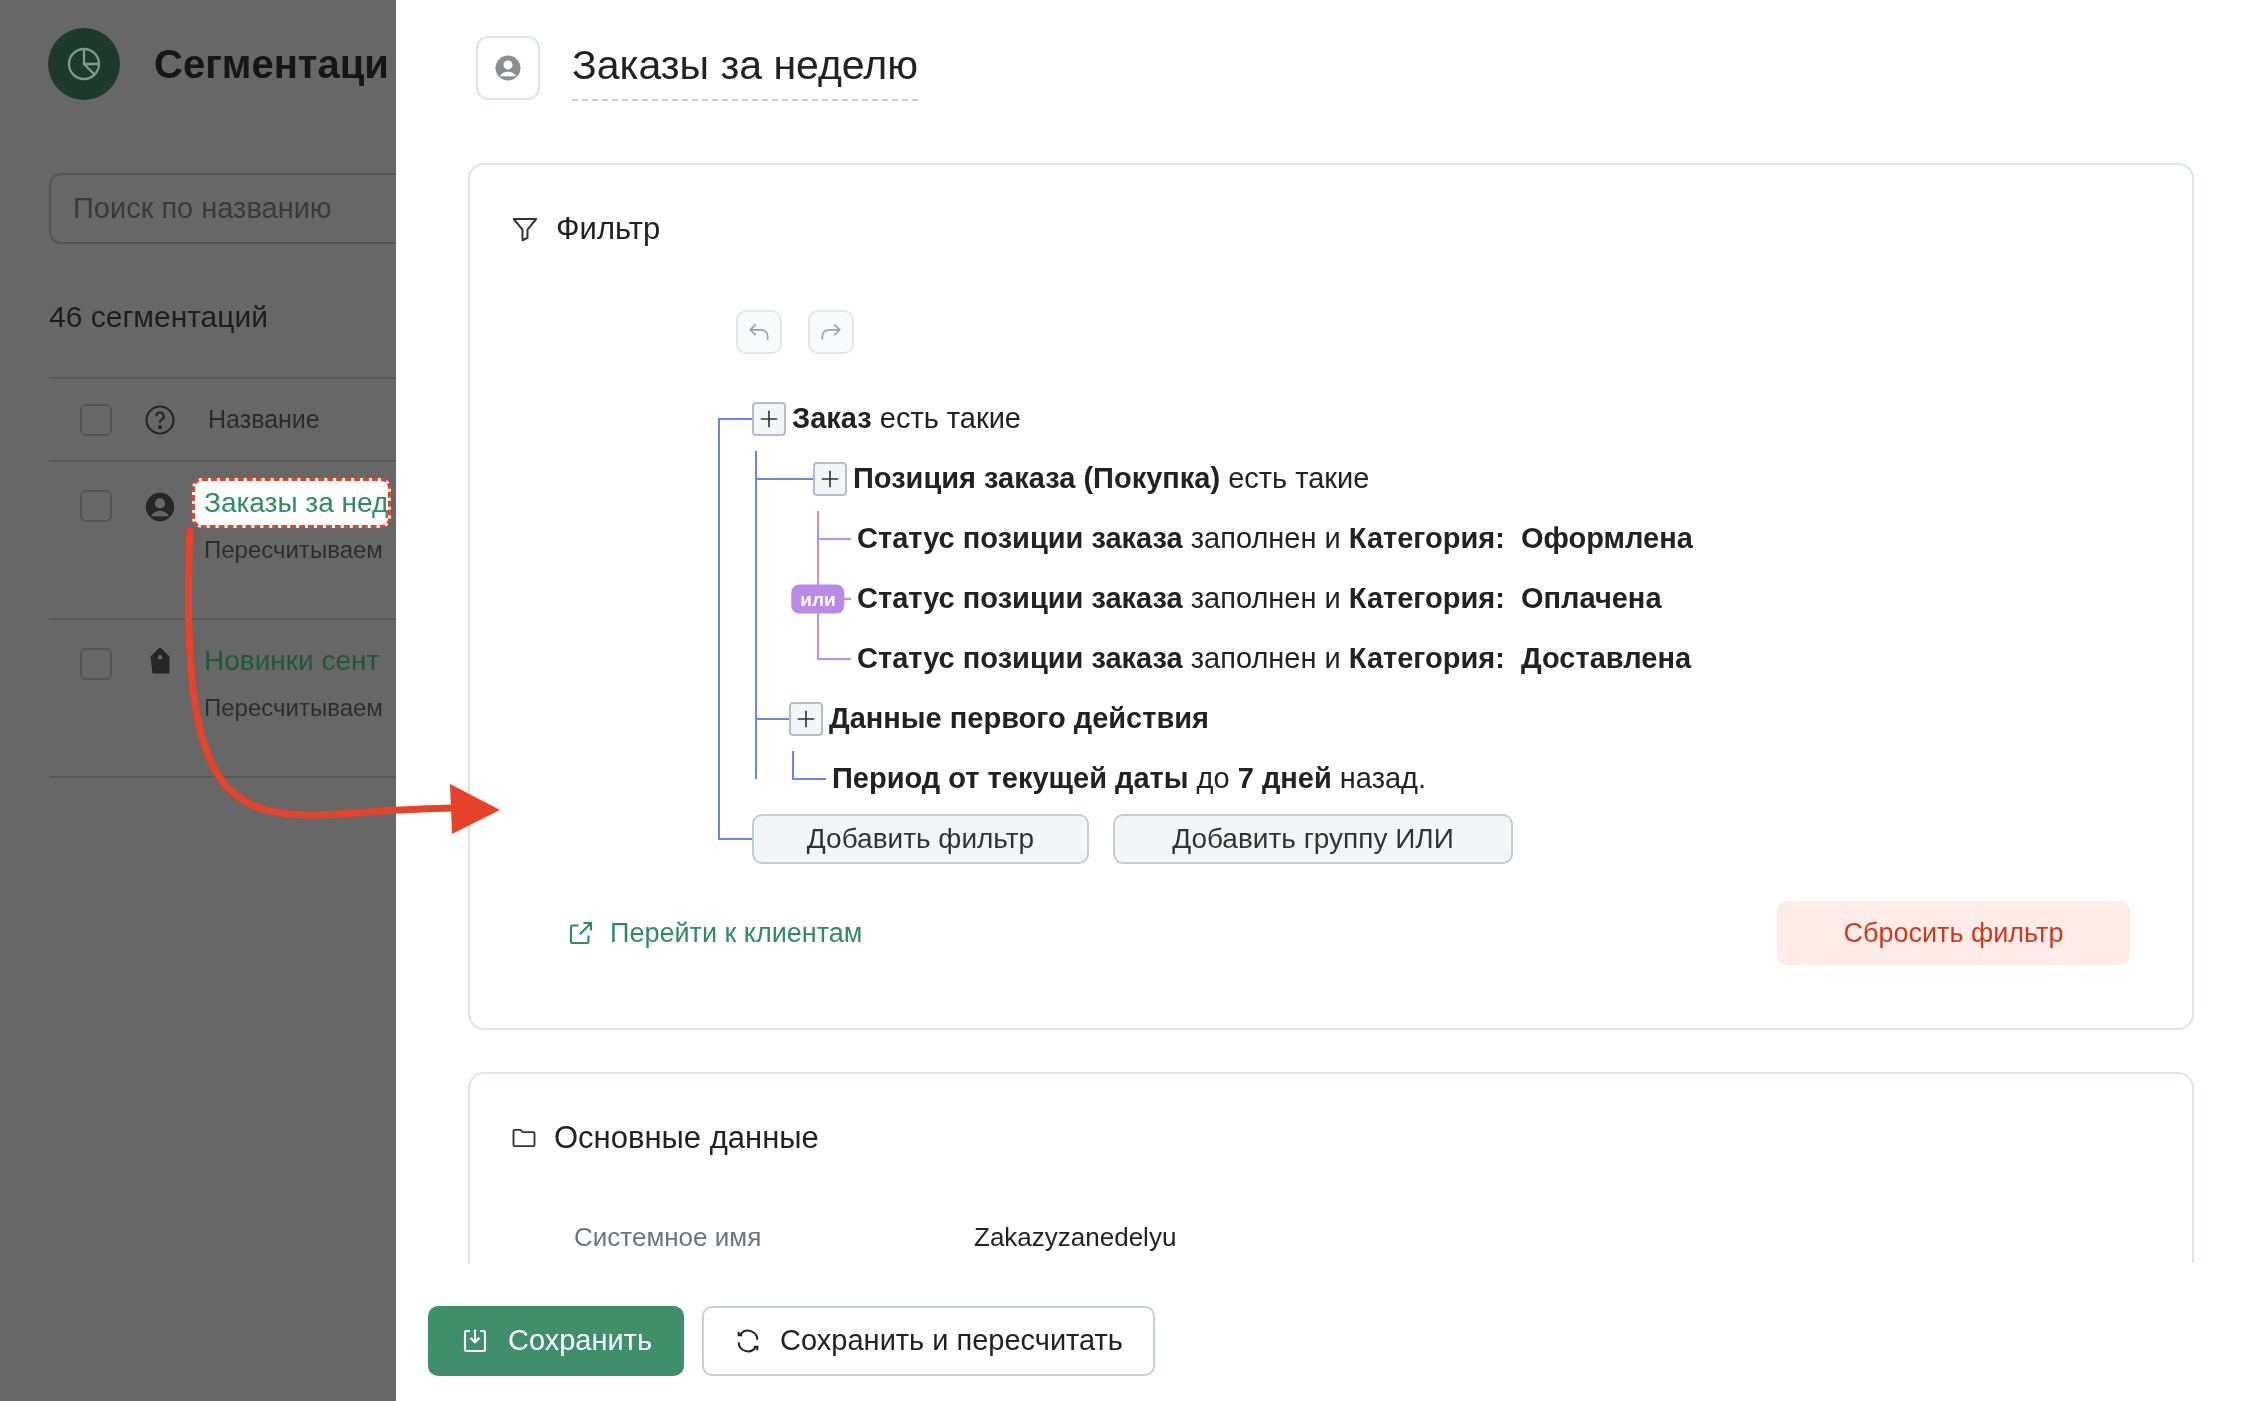 Image resolution: width=2242 pixels, height=1401 pixels. Describe the element at coordinates (264, 419) in the screenshot. I see `column-header: Название` at that location.